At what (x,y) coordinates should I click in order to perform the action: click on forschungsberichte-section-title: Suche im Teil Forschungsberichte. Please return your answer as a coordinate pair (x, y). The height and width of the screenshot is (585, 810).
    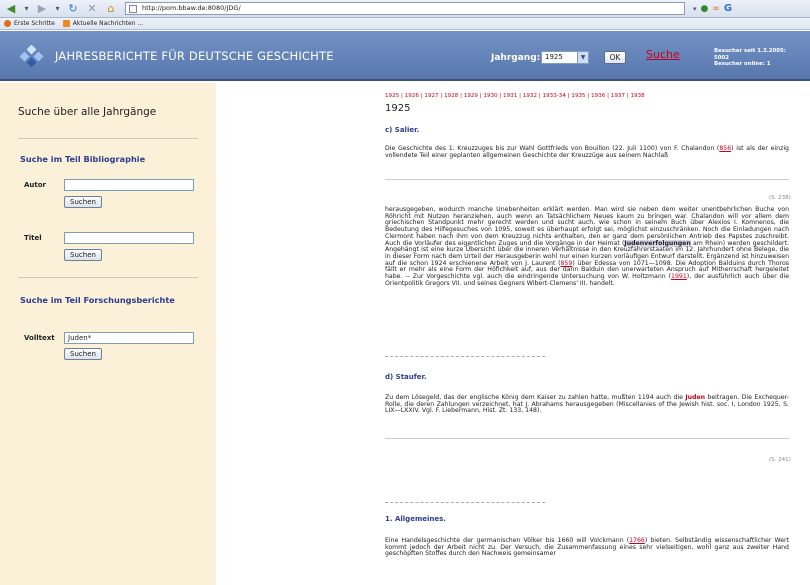
    Looking at the image, I should click on (97, 300).